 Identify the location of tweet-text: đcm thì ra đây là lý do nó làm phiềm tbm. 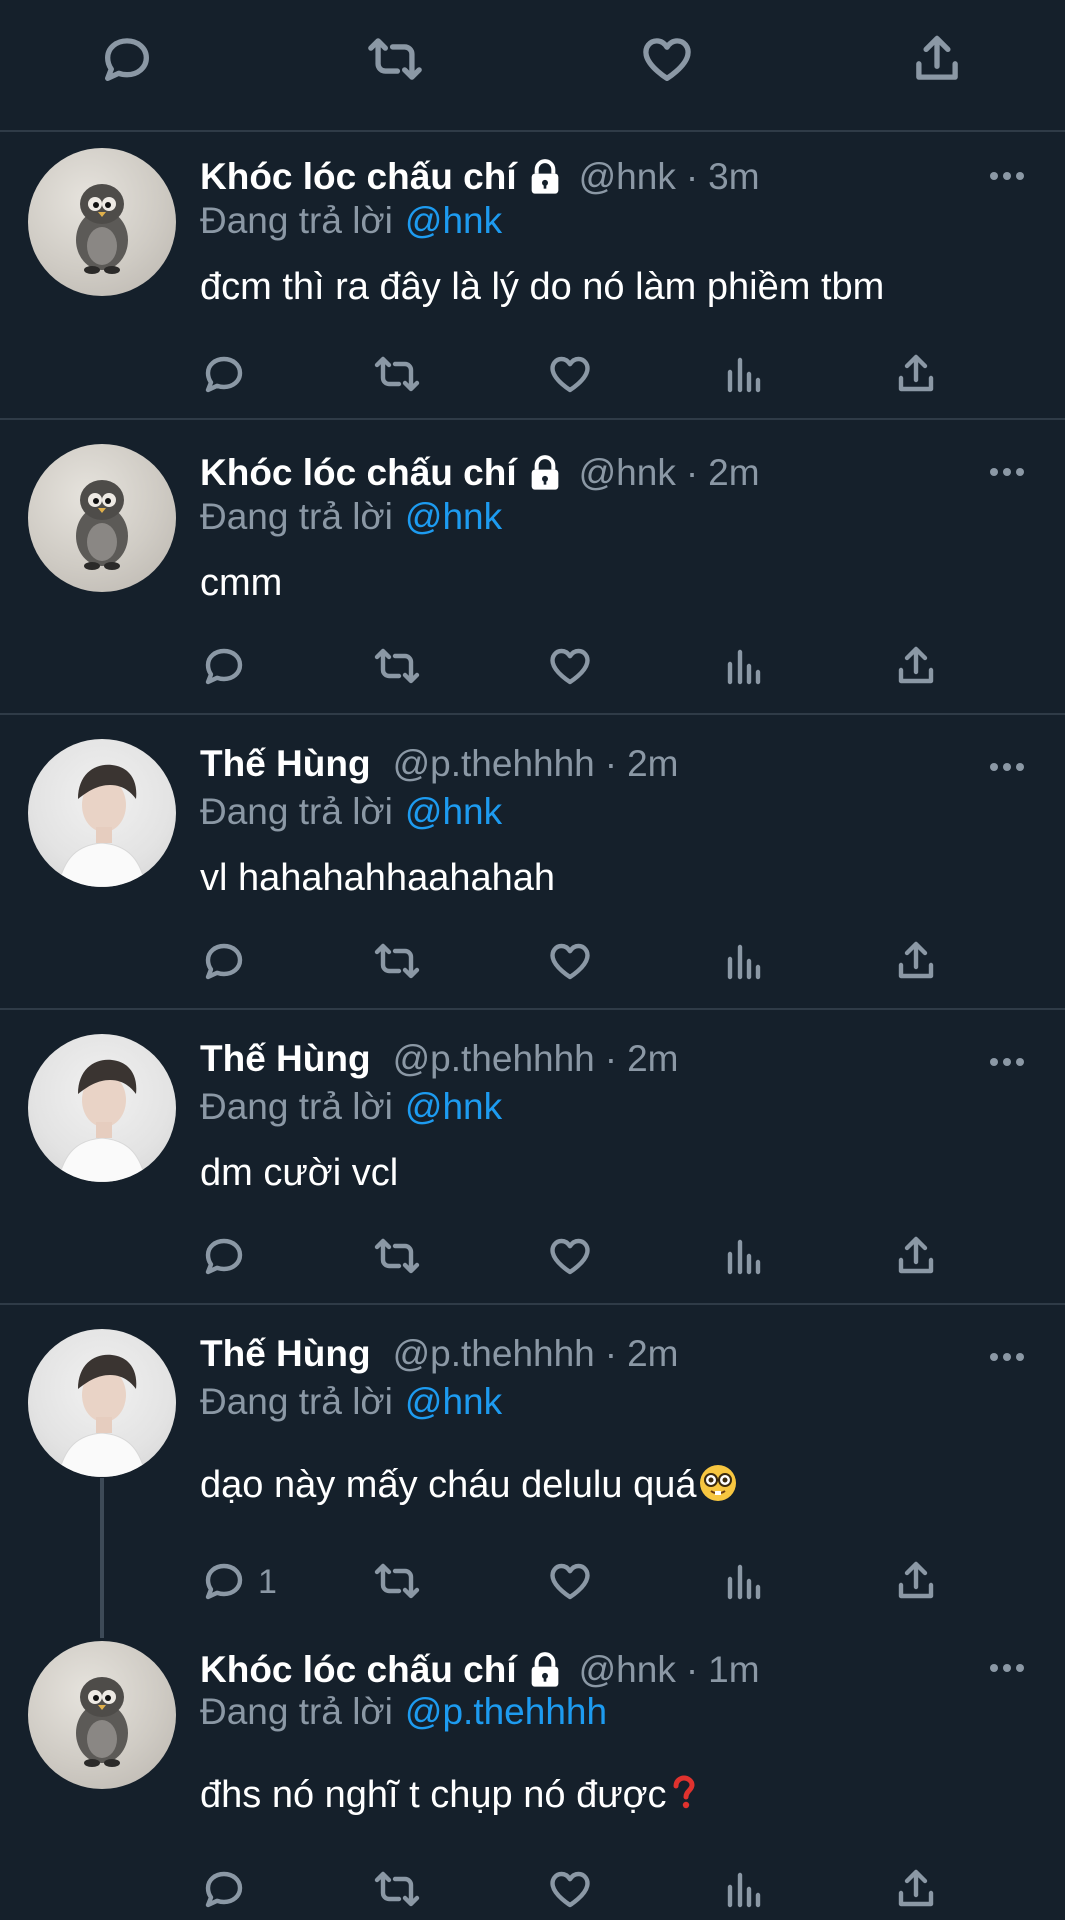
(542, 287).